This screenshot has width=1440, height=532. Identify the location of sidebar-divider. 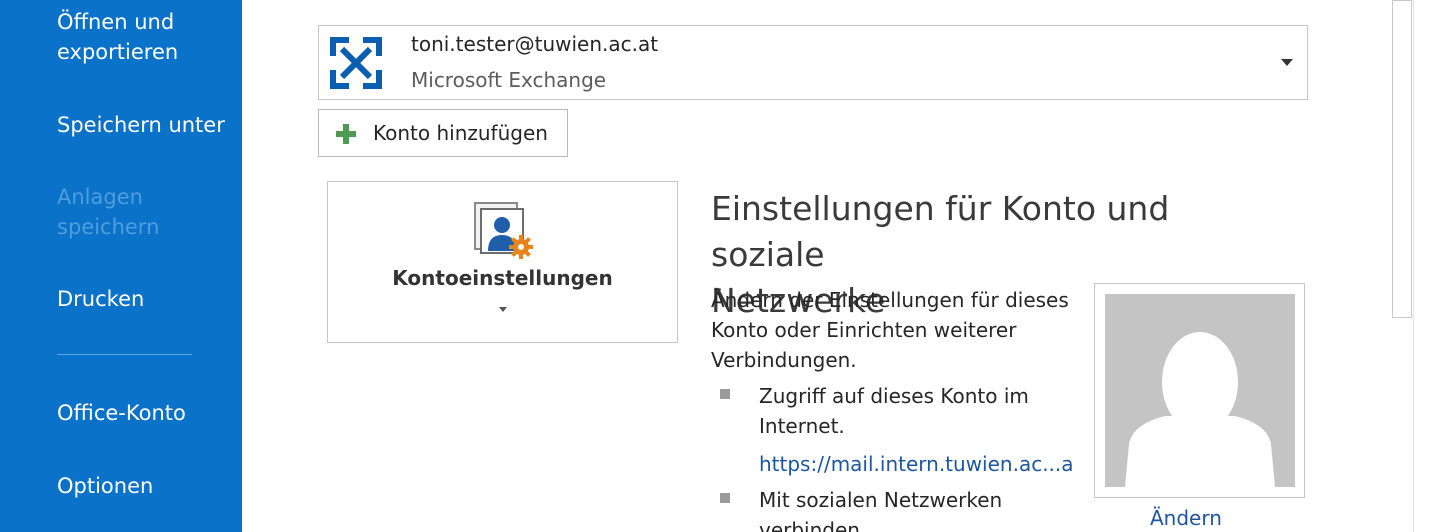
(124, 354).